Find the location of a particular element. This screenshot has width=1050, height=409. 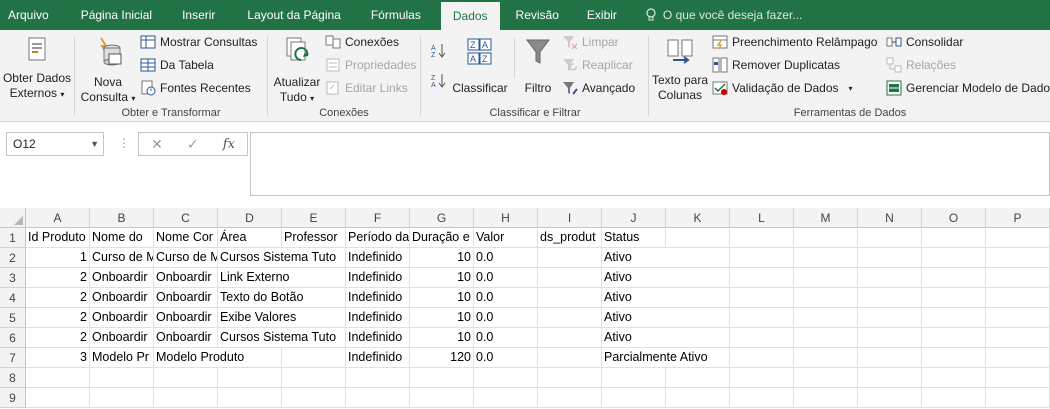

cell-f6: Indefinido is located at coordinates (378, 338).